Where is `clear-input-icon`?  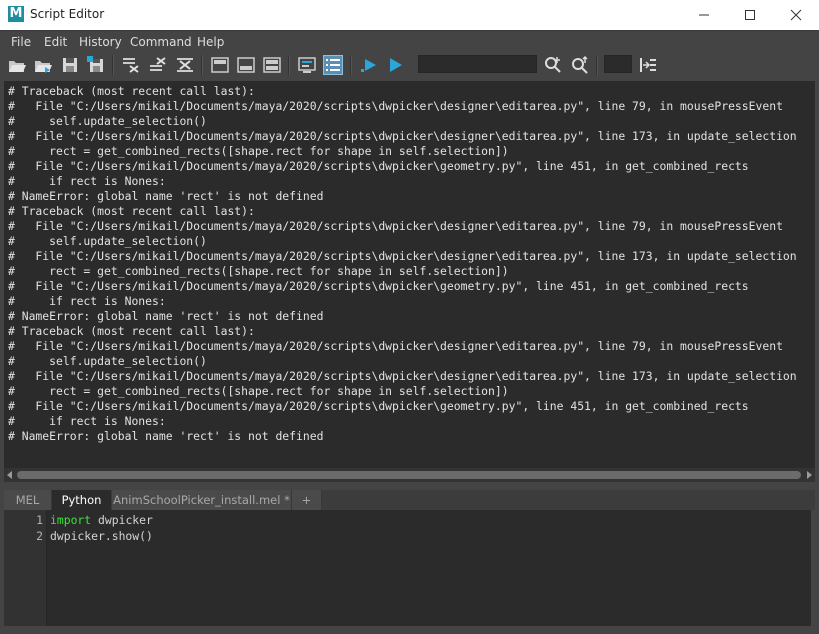
clear-input-icon is located at coordinates (158, 64).